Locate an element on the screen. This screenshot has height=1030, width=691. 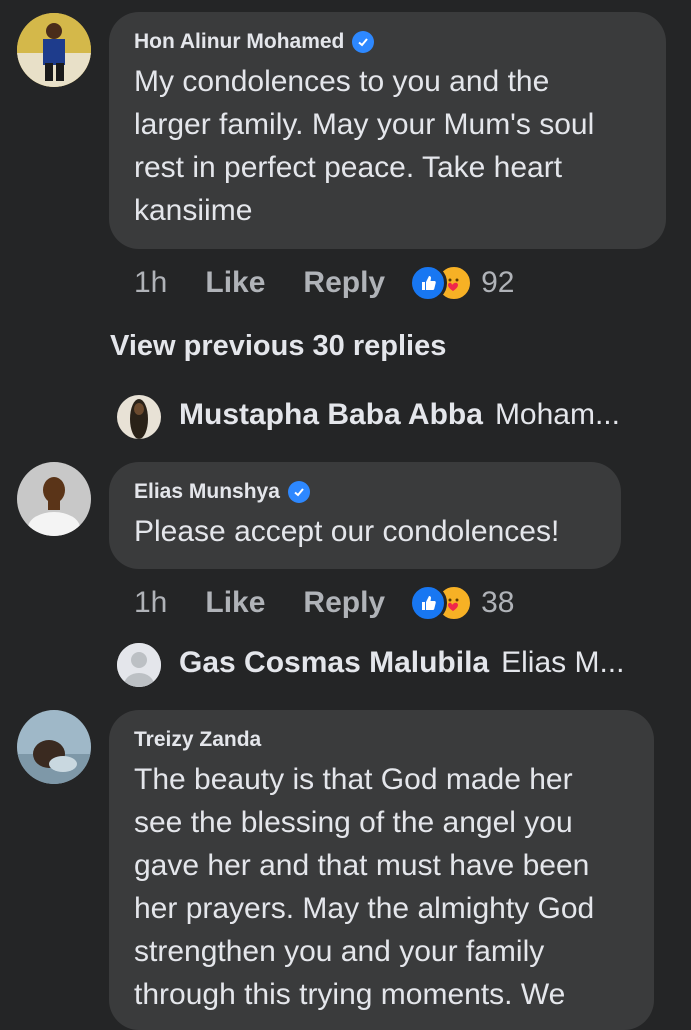
comment-author: Treizy Zanda is located at coordinates (197, 740).